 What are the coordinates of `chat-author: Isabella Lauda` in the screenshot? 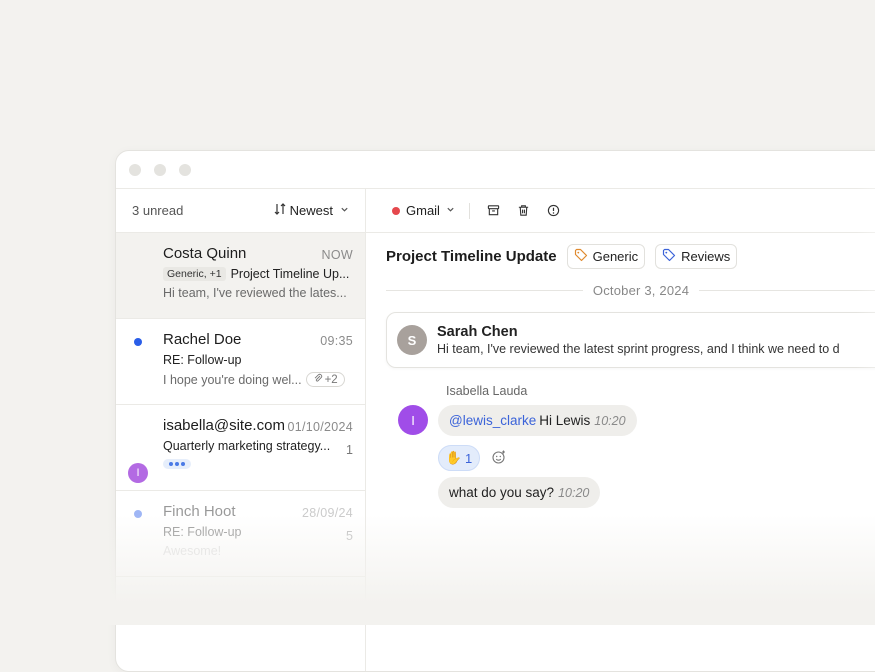 It's located at (486, 391).